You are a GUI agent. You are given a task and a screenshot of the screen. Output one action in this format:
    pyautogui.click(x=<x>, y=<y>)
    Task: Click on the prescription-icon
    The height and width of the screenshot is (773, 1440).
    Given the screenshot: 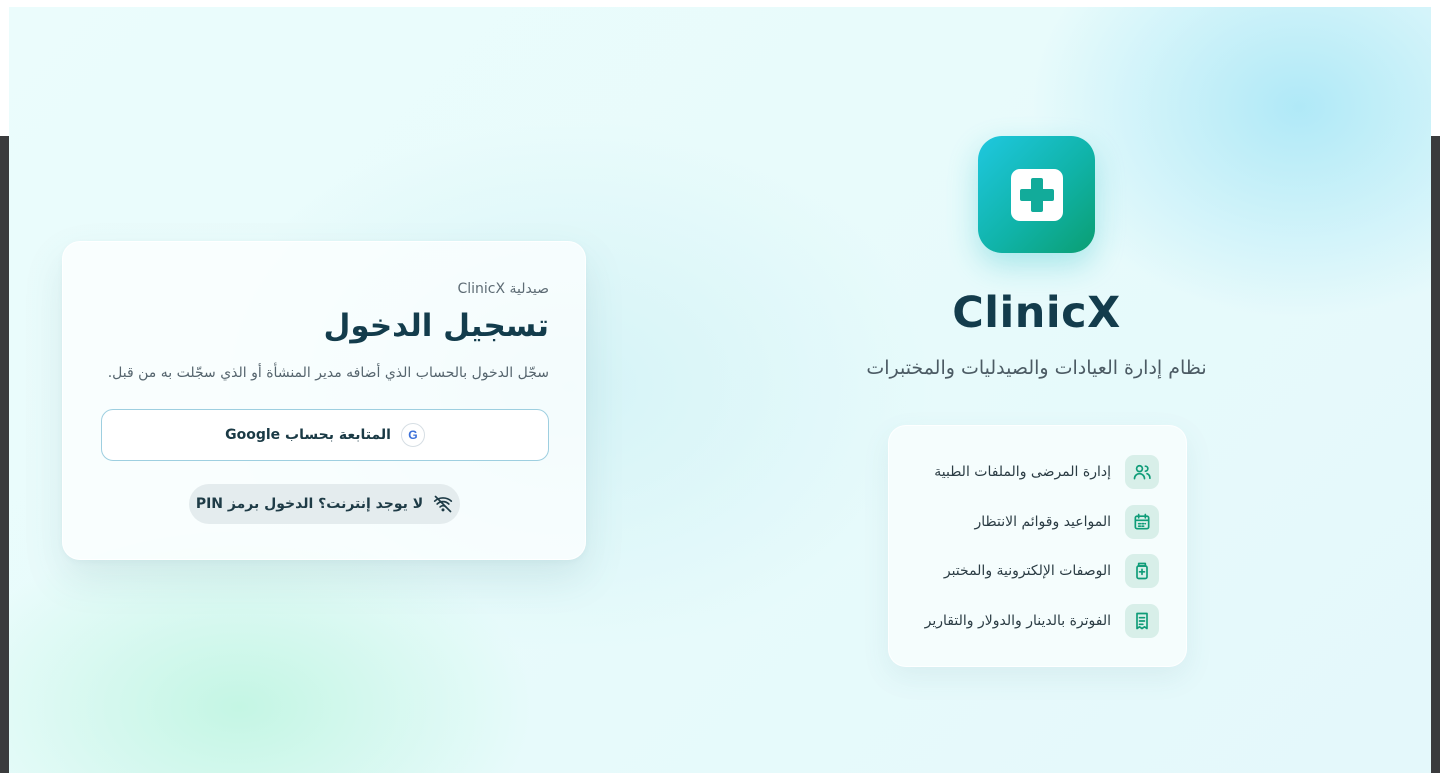 What is the action you would take?
    pyautogui.click(x=1142, y=571)
    